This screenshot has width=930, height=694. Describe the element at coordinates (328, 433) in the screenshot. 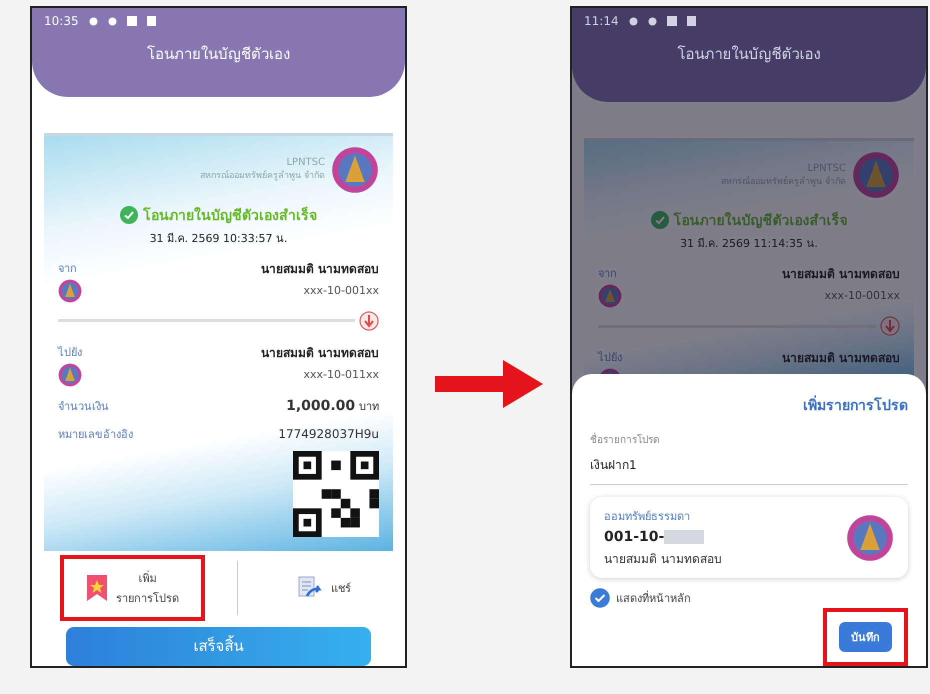

I see `reference-number: 1774928037H9u` at that location.